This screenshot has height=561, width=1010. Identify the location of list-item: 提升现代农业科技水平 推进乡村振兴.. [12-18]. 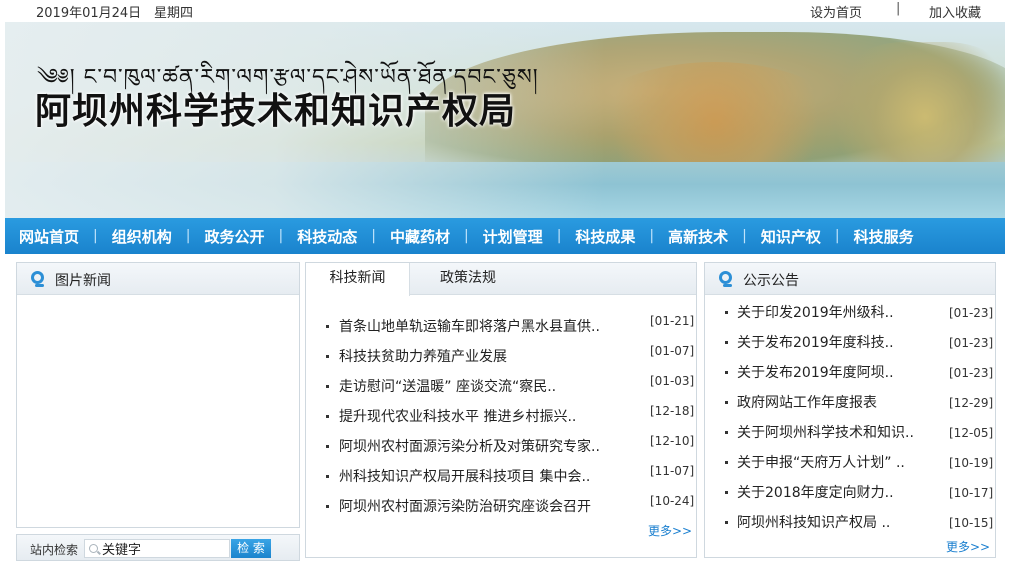
(501, 416).